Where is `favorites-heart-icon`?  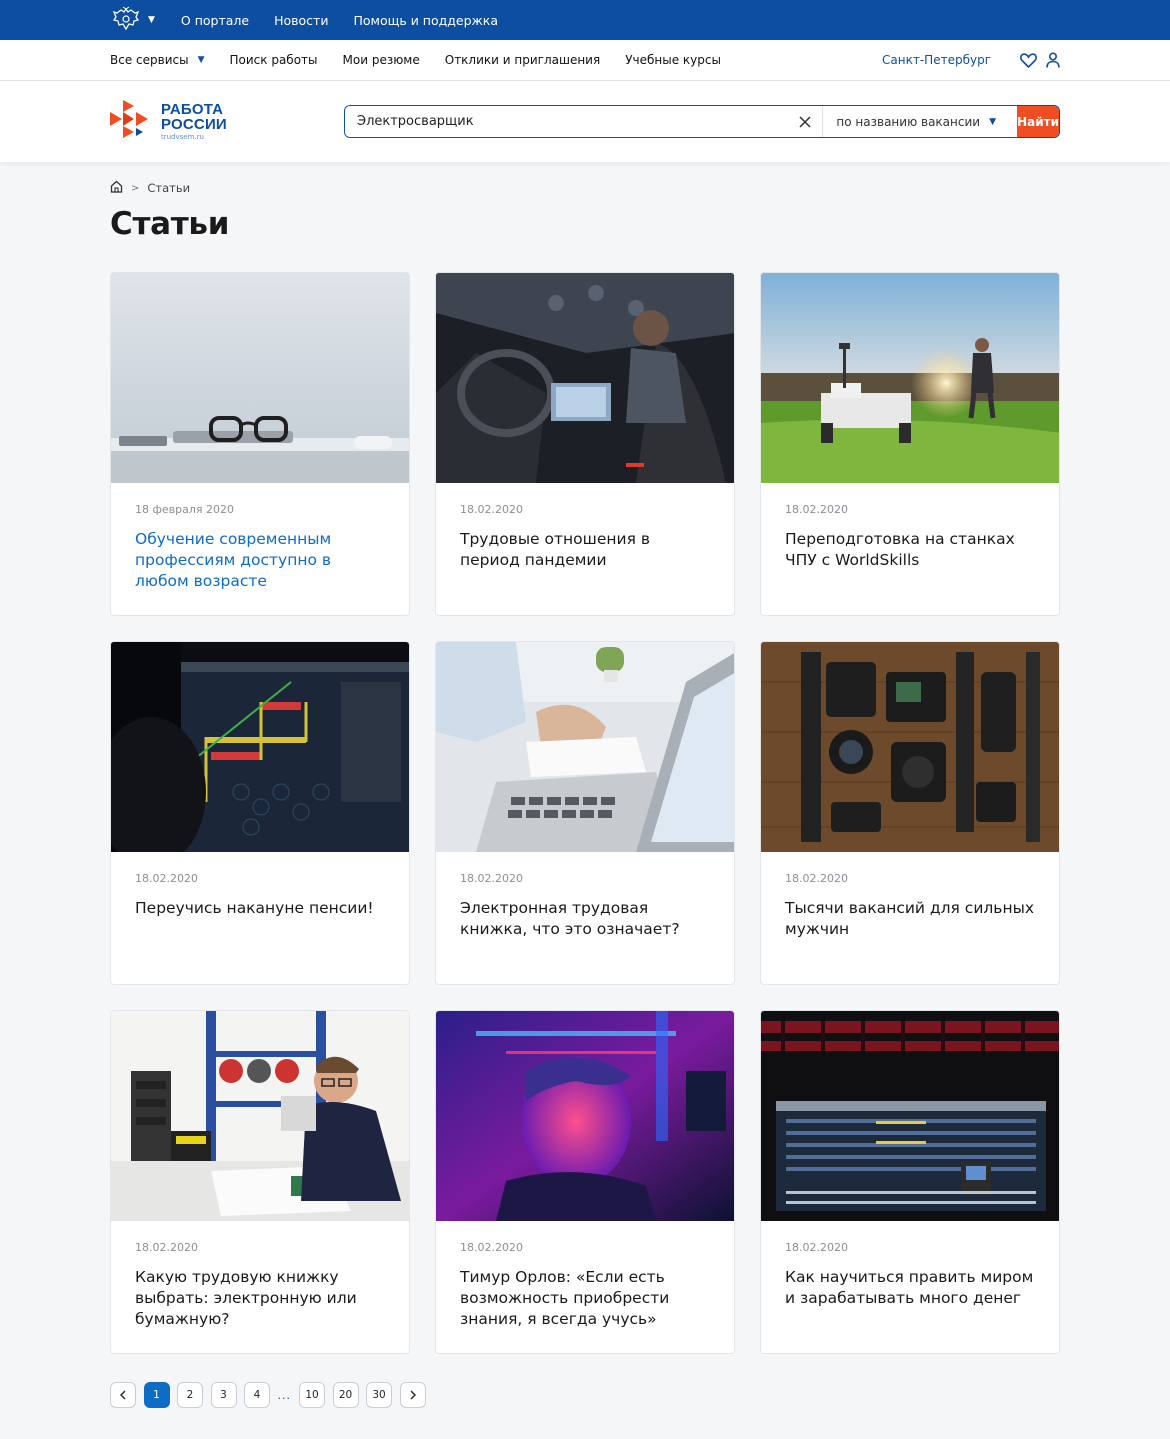 favorites-heart-icon is located at coordinates (1028, 60).